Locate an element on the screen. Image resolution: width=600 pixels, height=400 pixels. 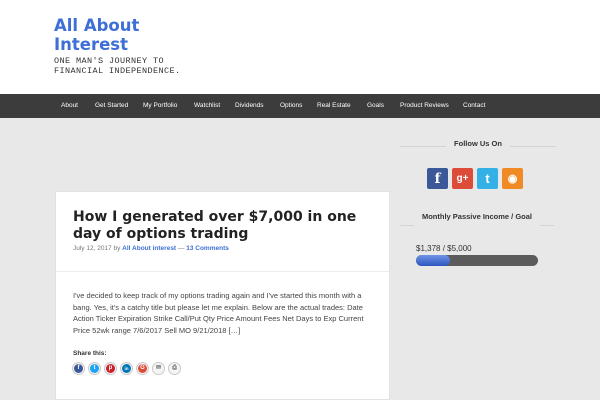
social-facebook-link: f is located at coordinates (437, 178).